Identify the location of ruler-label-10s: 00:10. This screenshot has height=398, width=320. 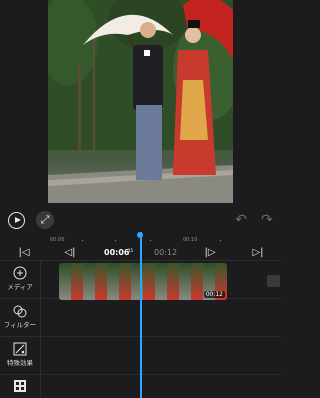
(190, 240).